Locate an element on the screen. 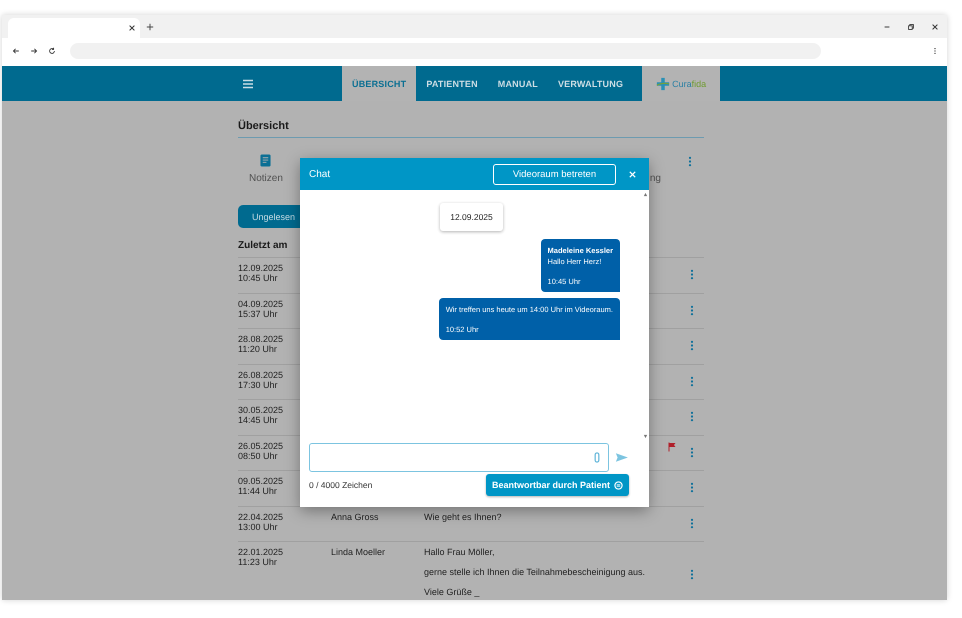 Image resolution: width=962 pixels, height=618 pixels. date-text: 26.05.2025 is located at coordinates (261, 445).